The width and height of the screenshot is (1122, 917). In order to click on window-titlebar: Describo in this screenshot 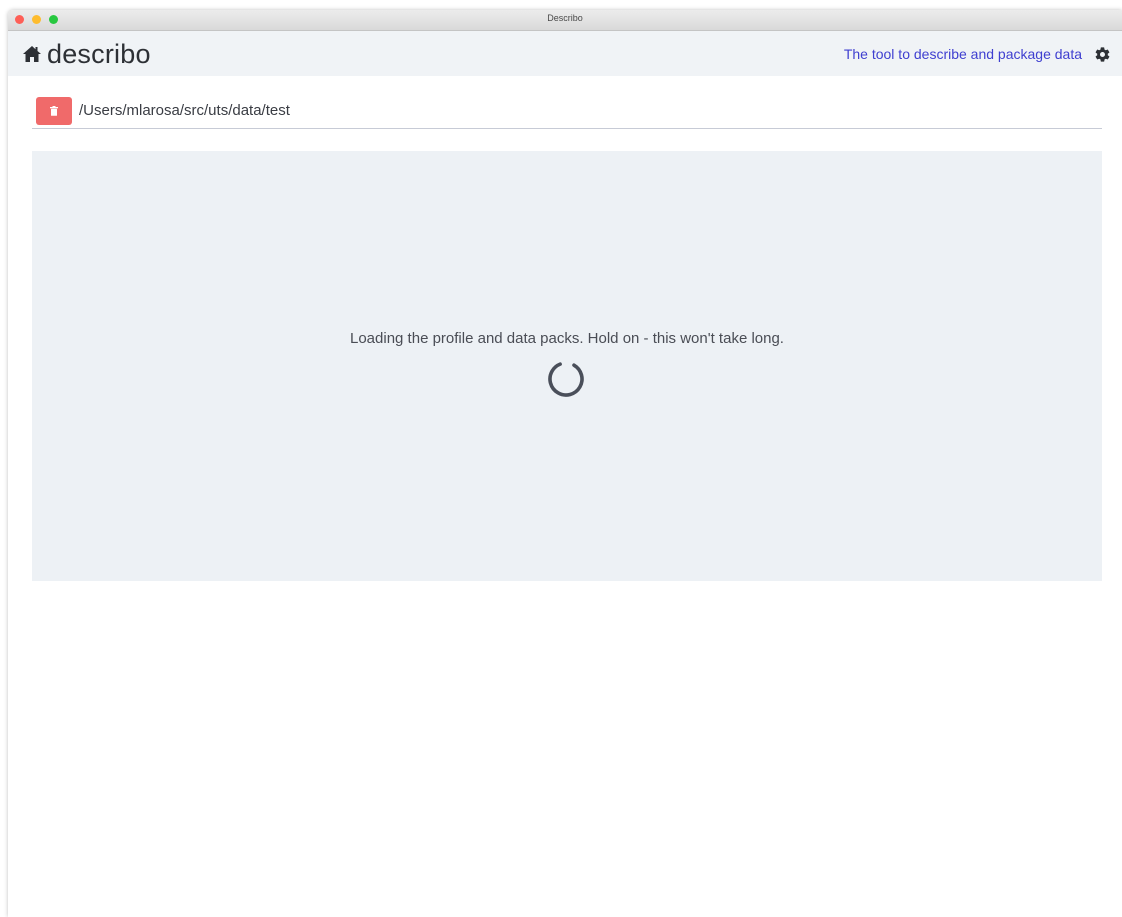, I will do `click(565, 20)`.